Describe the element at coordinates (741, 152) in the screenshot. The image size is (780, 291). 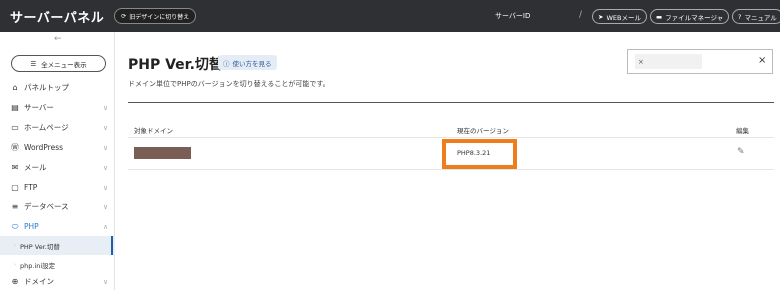
I see `pencil-icon: ✎` at that location.